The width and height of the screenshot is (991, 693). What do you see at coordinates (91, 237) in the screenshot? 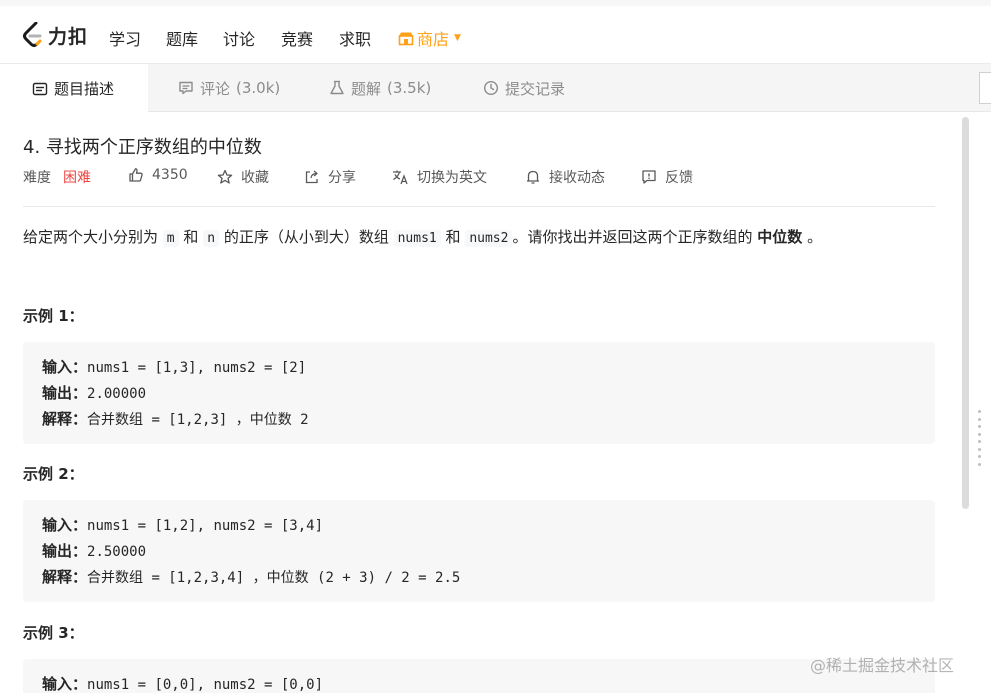
I see `statement-text-1: 给定两个大小分别为` at bounding box center [91, 237].